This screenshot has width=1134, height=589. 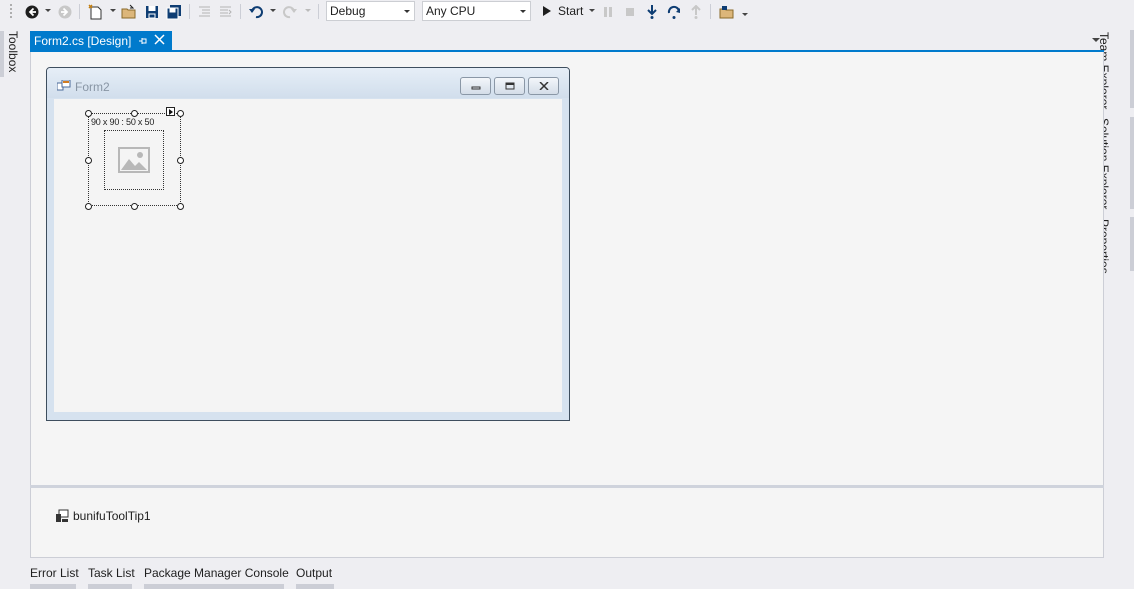 What do you see at coordinates (315, 586) in the screenshot?
I see `output-tab-indicator` at bounding box center [315, 586].